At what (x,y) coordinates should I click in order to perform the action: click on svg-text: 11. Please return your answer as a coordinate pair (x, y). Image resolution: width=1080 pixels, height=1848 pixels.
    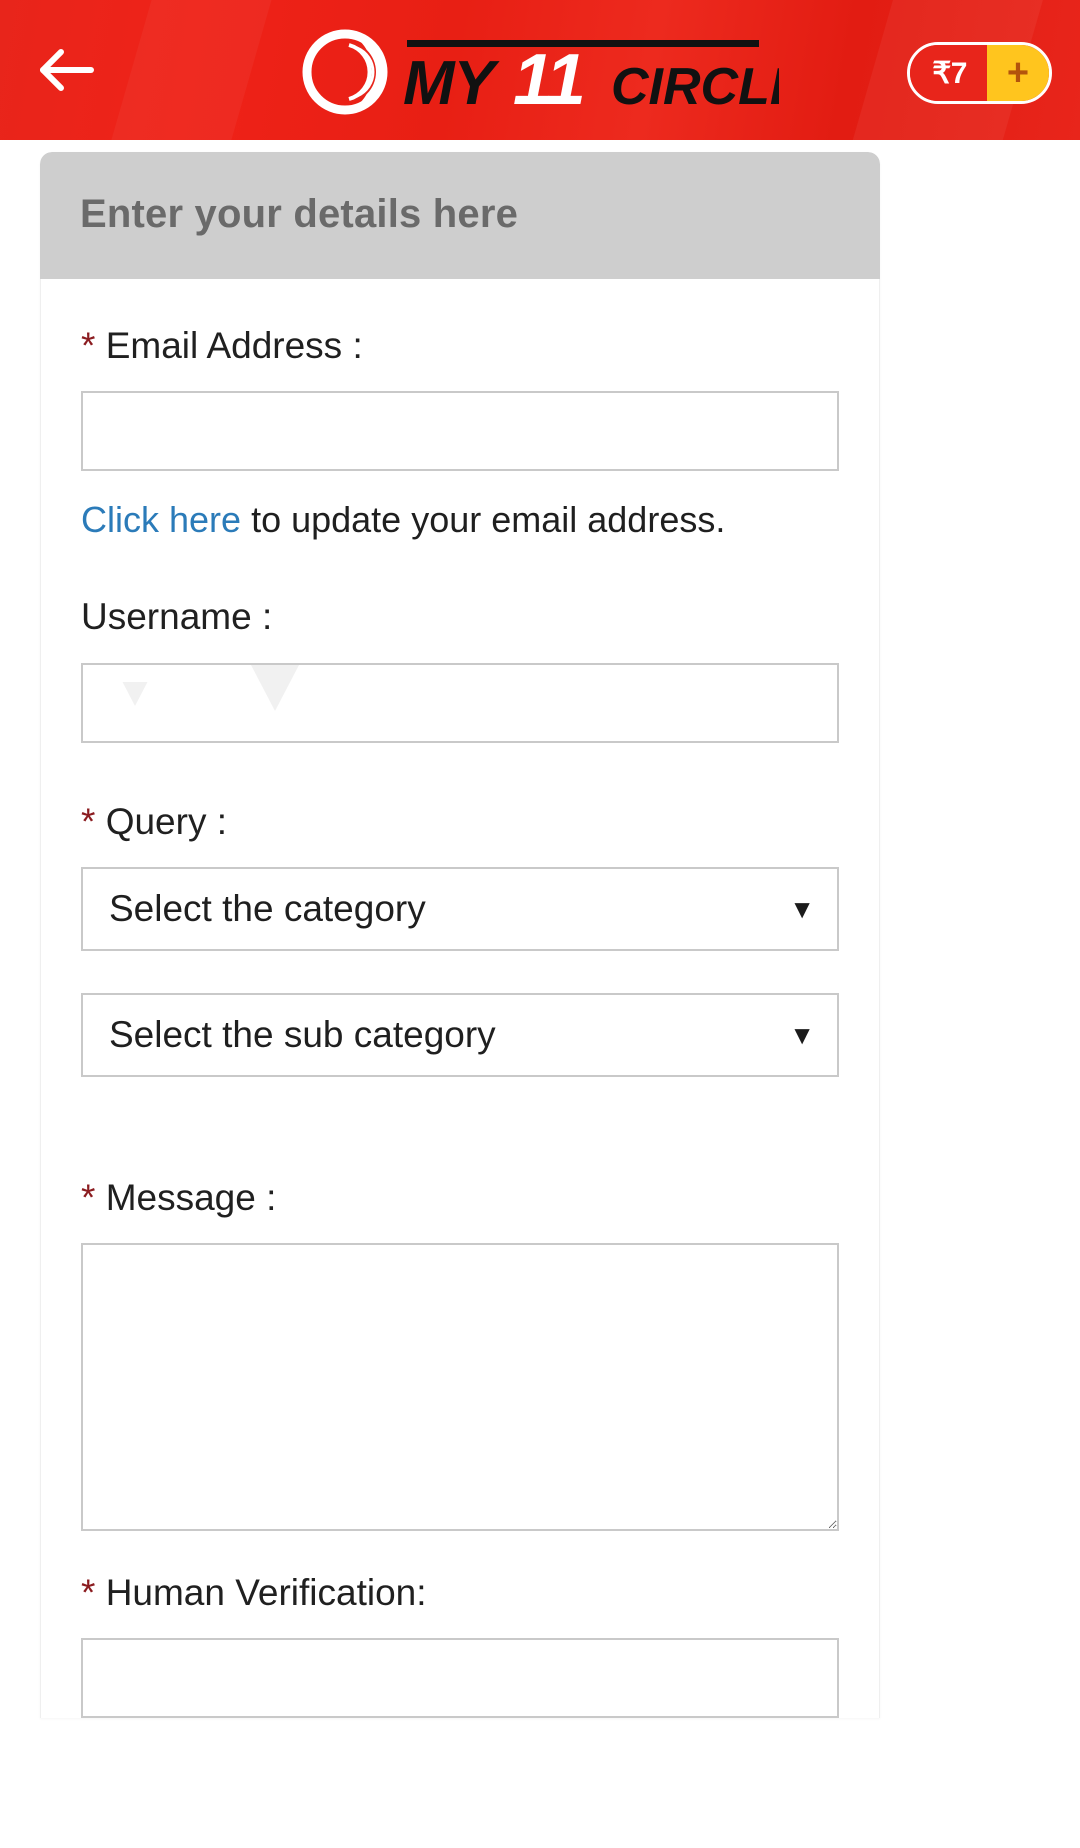
    Looking at the image, I should click on (548, 79).